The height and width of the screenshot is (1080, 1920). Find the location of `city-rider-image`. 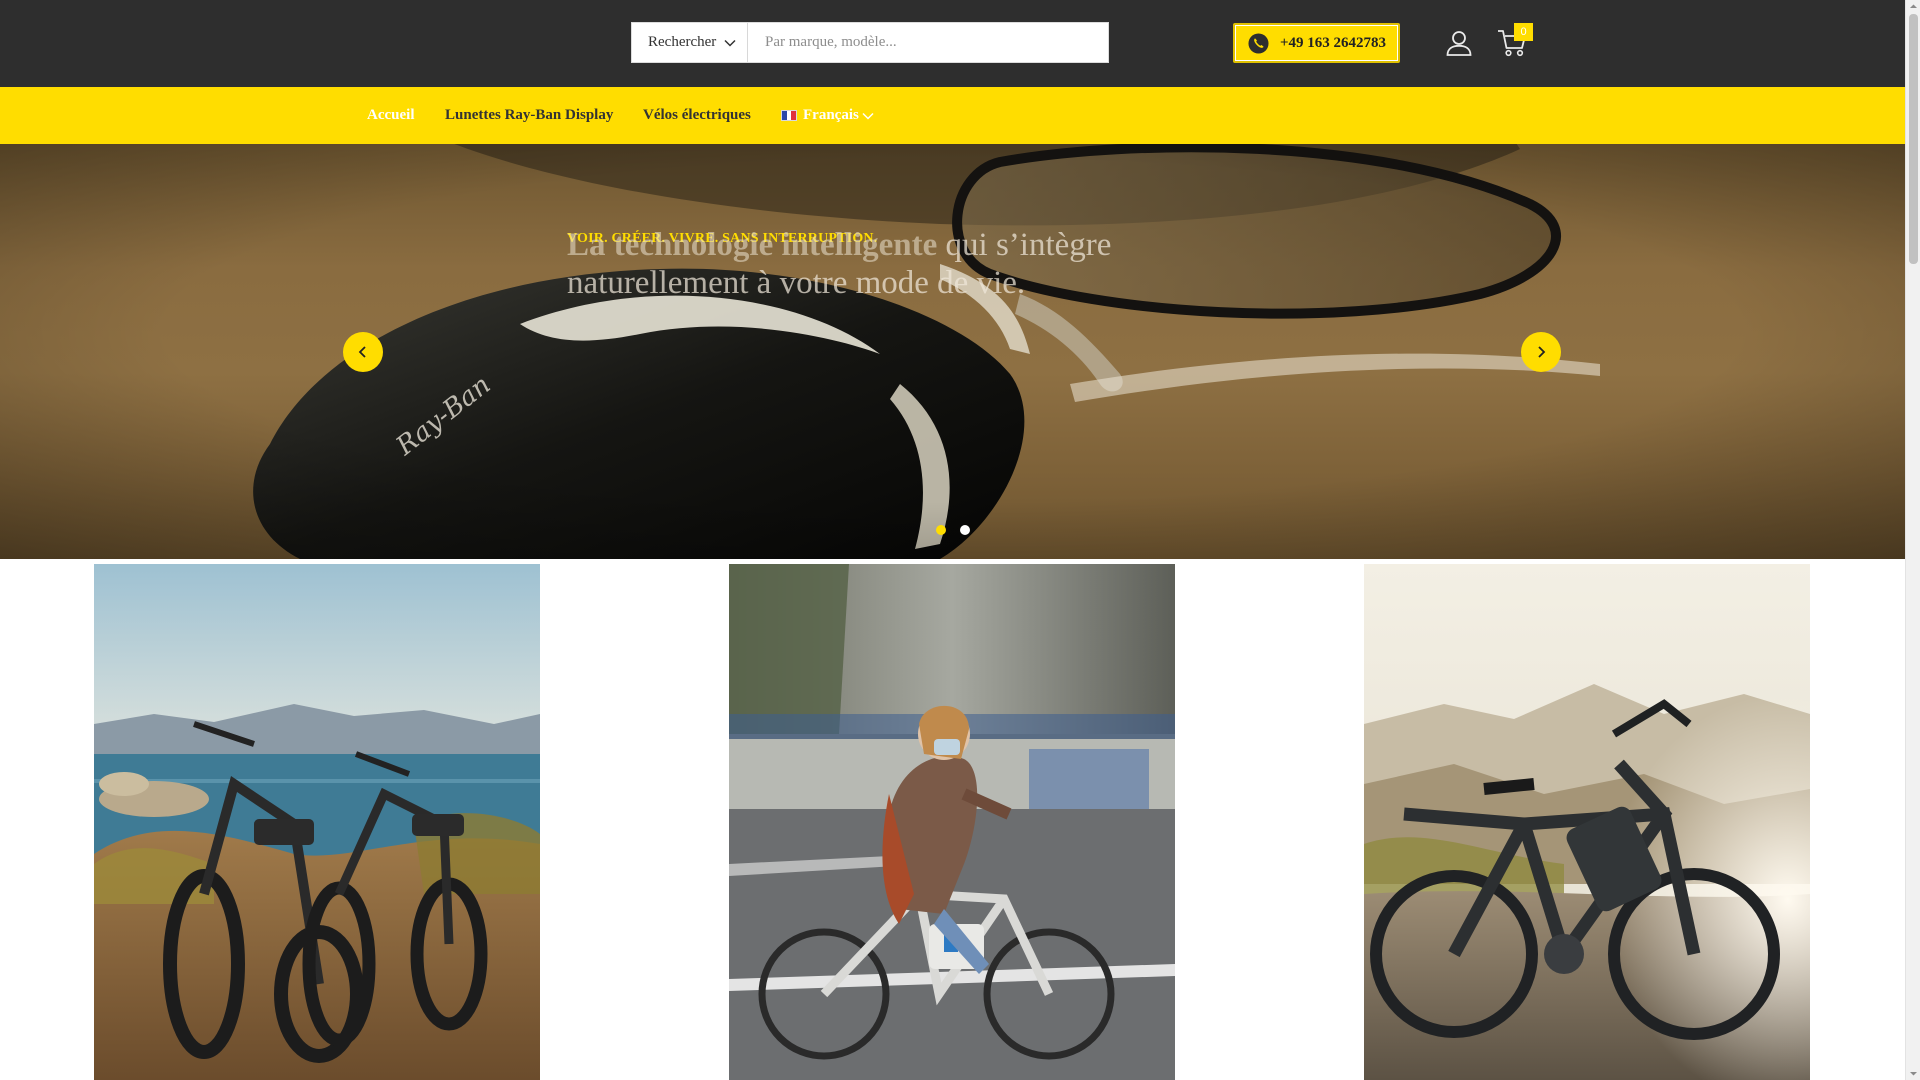

city-rider-image is located at coordinates (952, 822).